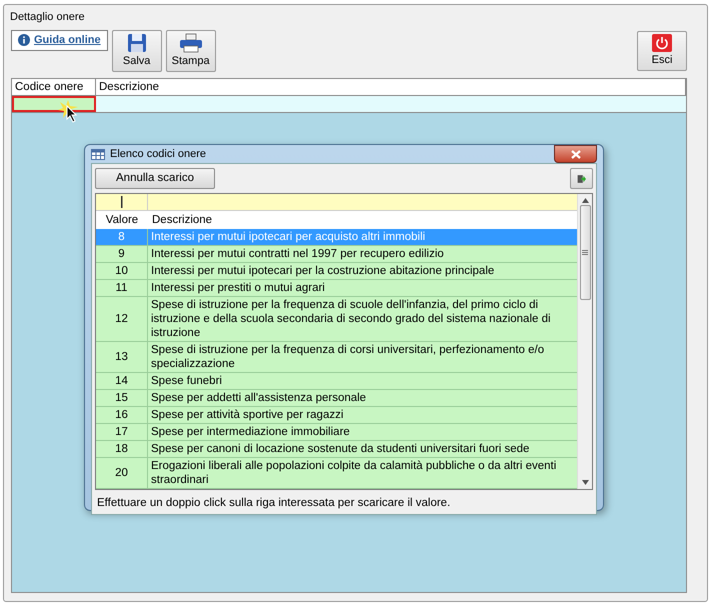  I want to click on power-icon, so click(662, 43).